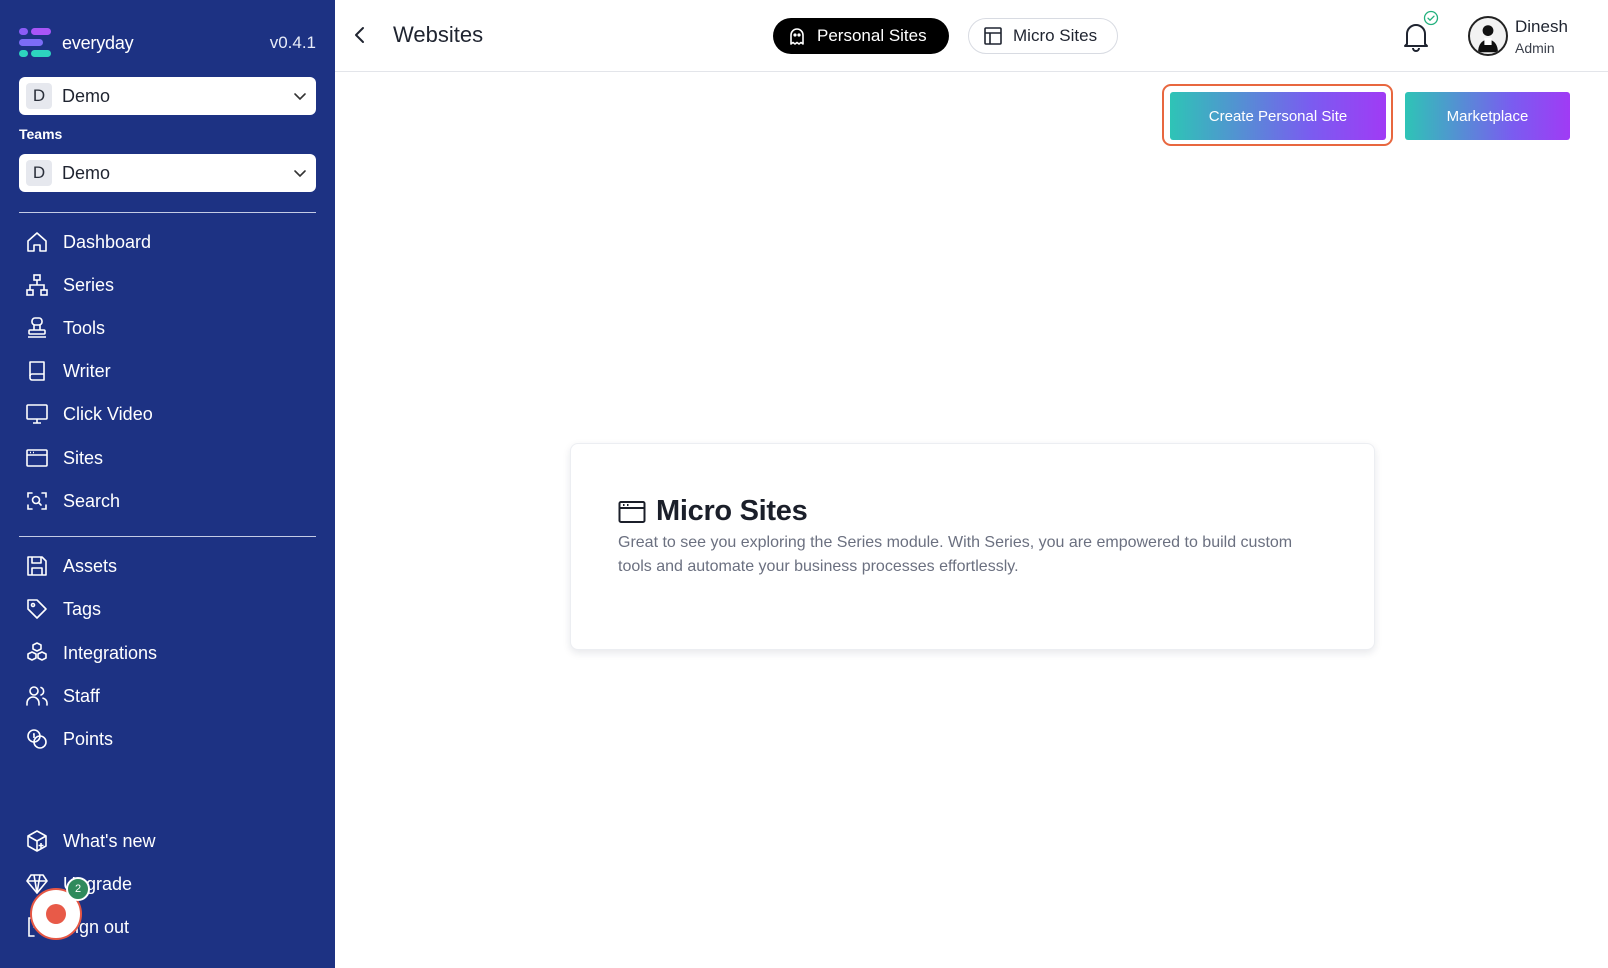 The image size is (1608, 968). I want to click on user-name: Dinesh, so click(1541, 26).